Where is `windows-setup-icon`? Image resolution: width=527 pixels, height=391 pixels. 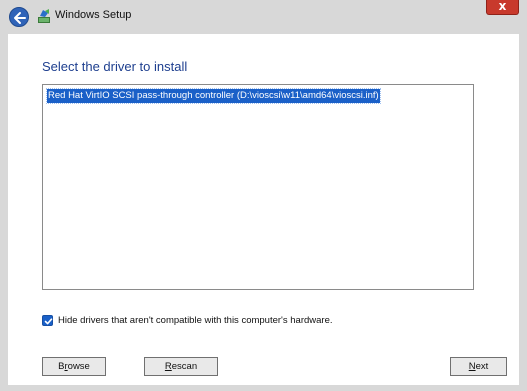 windows-setup-icon is located at coordinates (44, 16).